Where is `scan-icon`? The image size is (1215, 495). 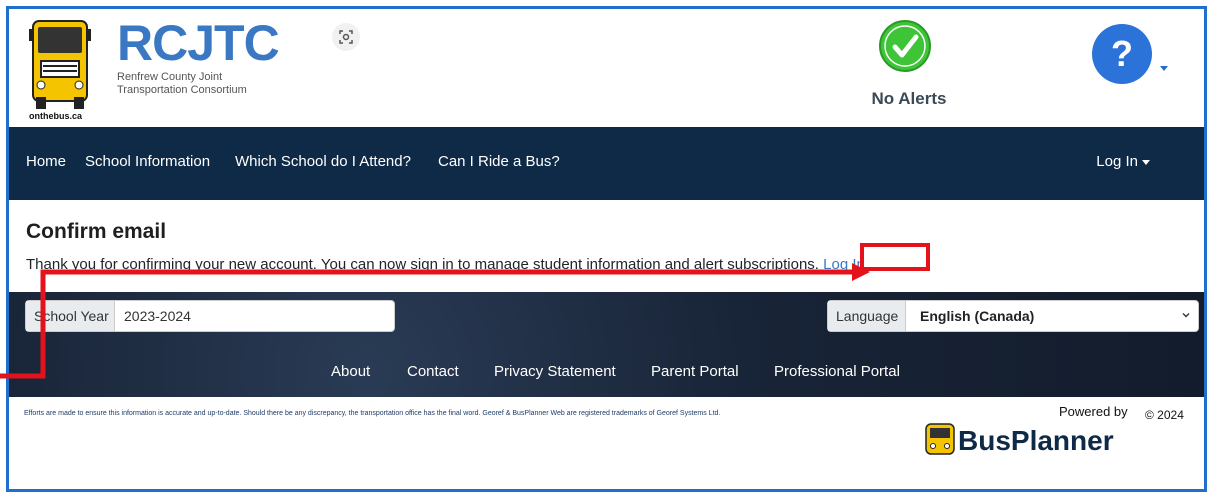 scan-icon is located at coordinates (346, 37).